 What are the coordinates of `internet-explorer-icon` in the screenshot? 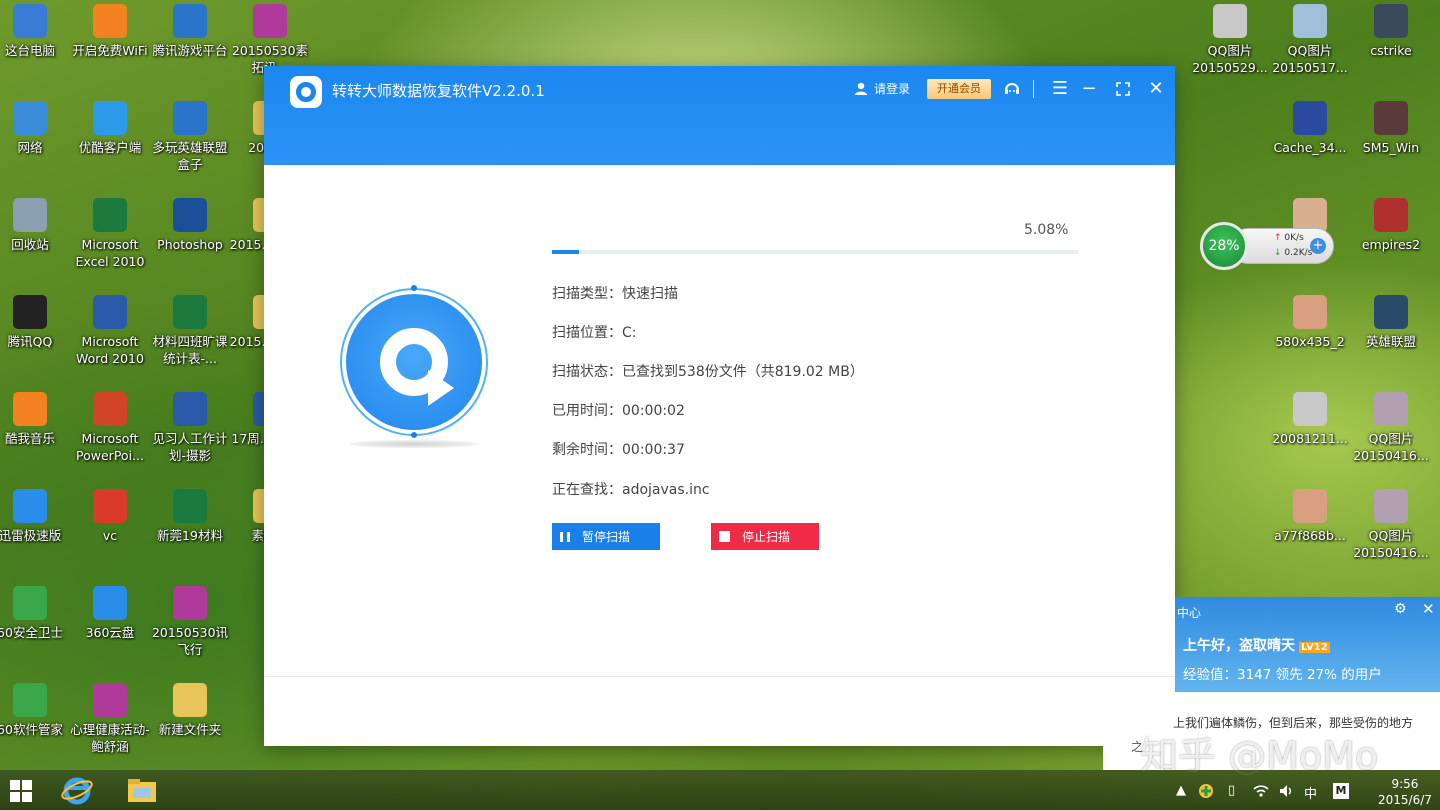 It's located at (77, 790).